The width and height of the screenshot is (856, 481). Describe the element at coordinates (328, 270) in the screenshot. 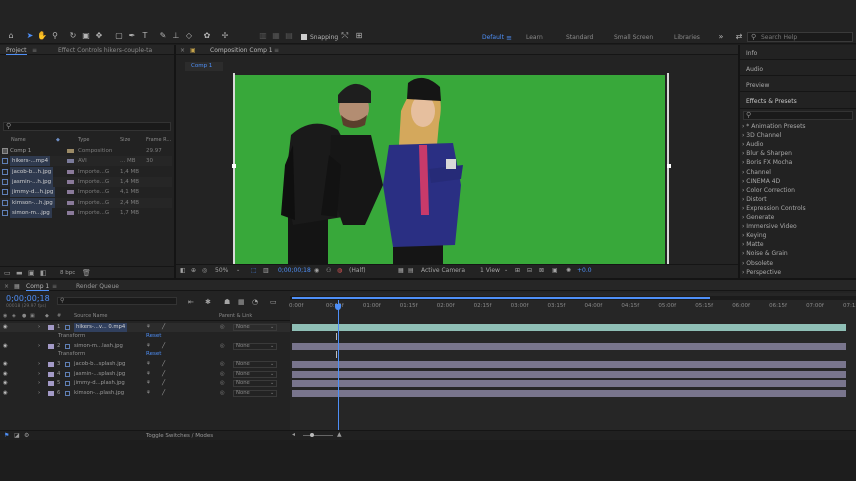

I see `show-snapshot-icon: ⚇` at that location.